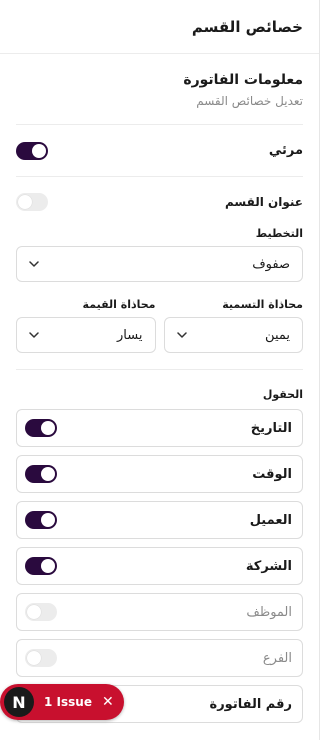 This screenshot has width=320, height=740. What do you see at coordinates (159, 27) in the screenshot?
I see `panel-header: خصائص القسم` at bounding box center [159, 27].